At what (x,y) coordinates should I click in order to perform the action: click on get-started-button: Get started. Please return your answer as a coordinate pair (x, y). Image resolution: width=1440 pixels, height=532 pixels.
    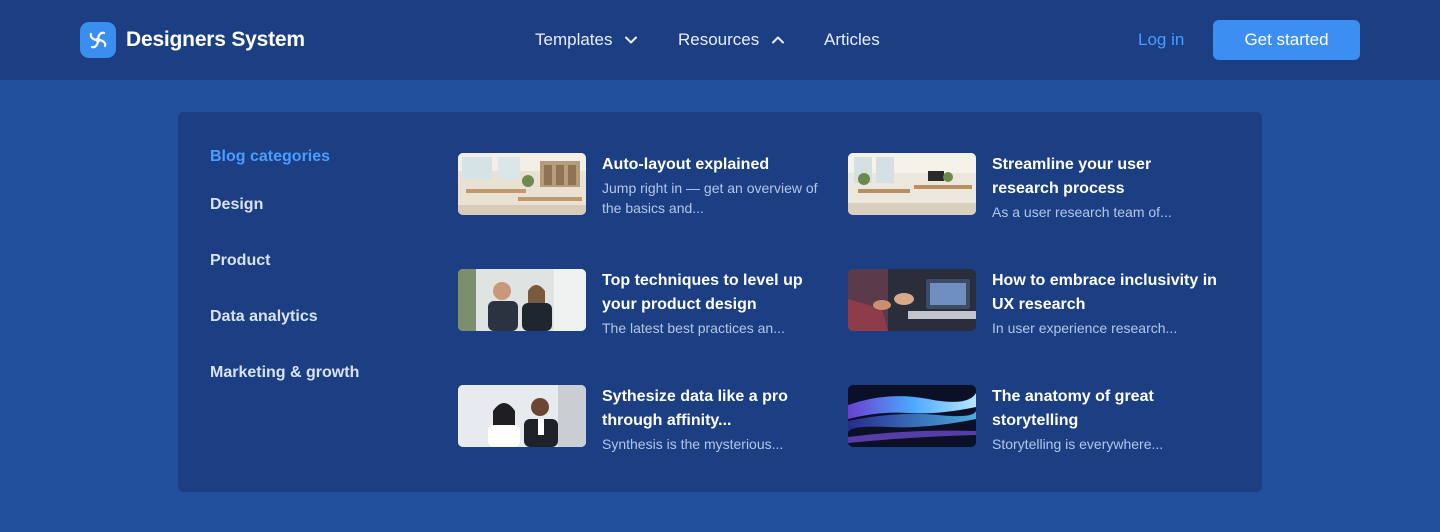
    Looking at the image, I should click on (1286, 40).